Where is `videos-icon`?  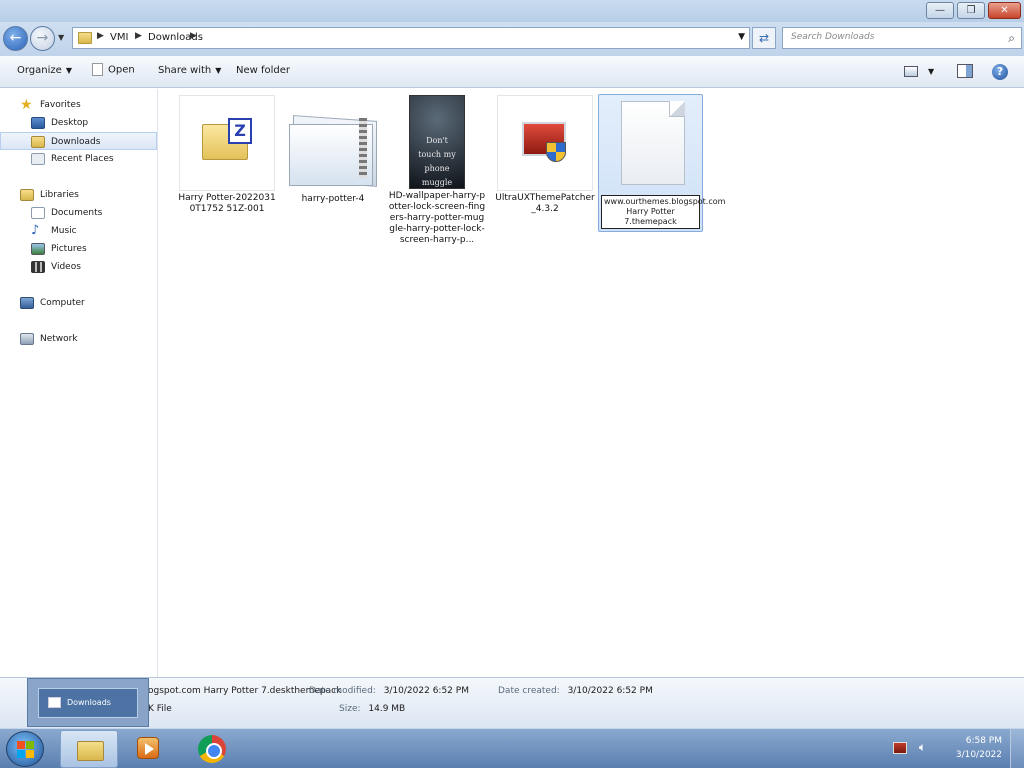 videos-icon is located at coordinates (38, 267).